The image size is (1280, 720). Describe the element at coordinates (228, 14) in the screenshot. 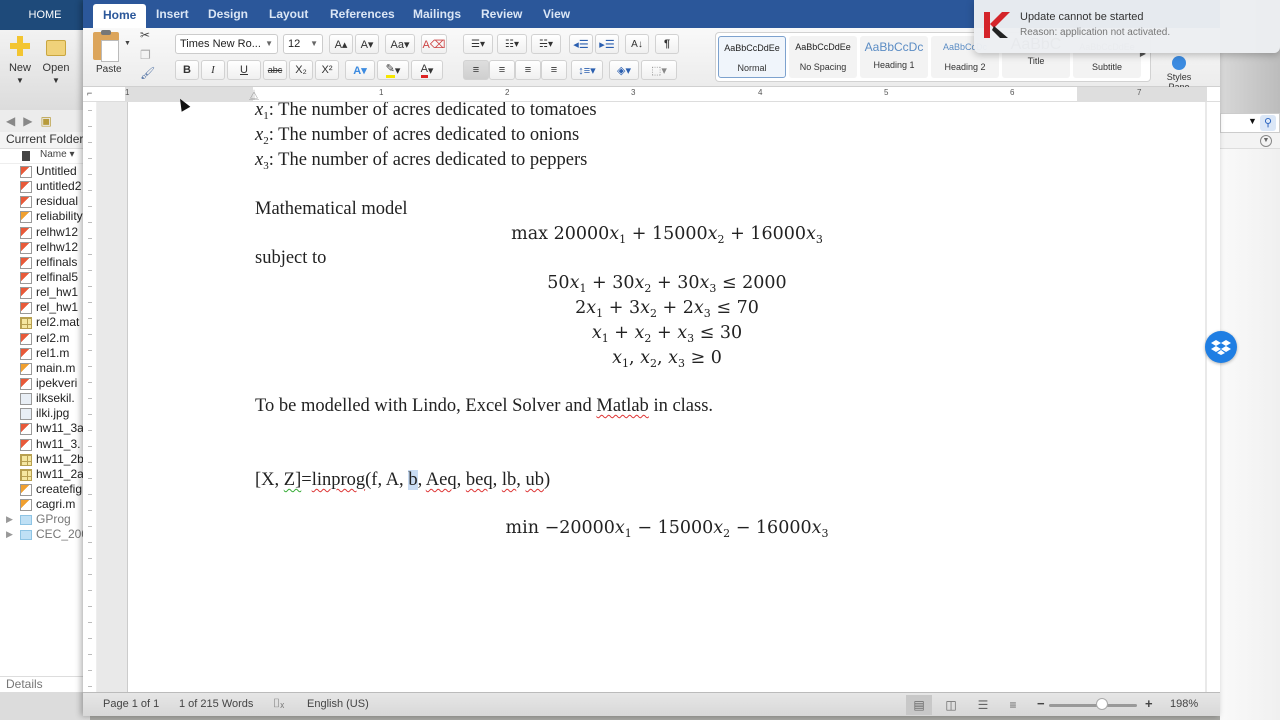

I see `tab-design: Design` at that location.